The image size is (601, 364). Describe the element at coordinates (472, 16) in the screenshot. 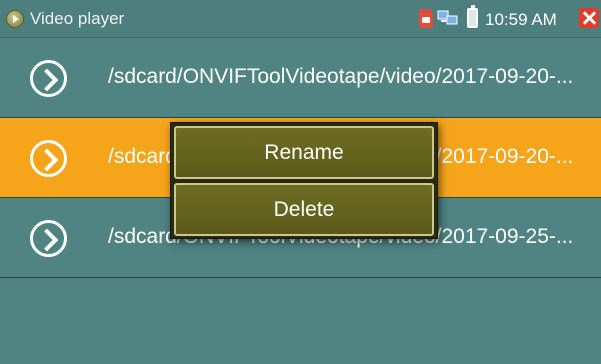

I see `battery-icon` at that location.